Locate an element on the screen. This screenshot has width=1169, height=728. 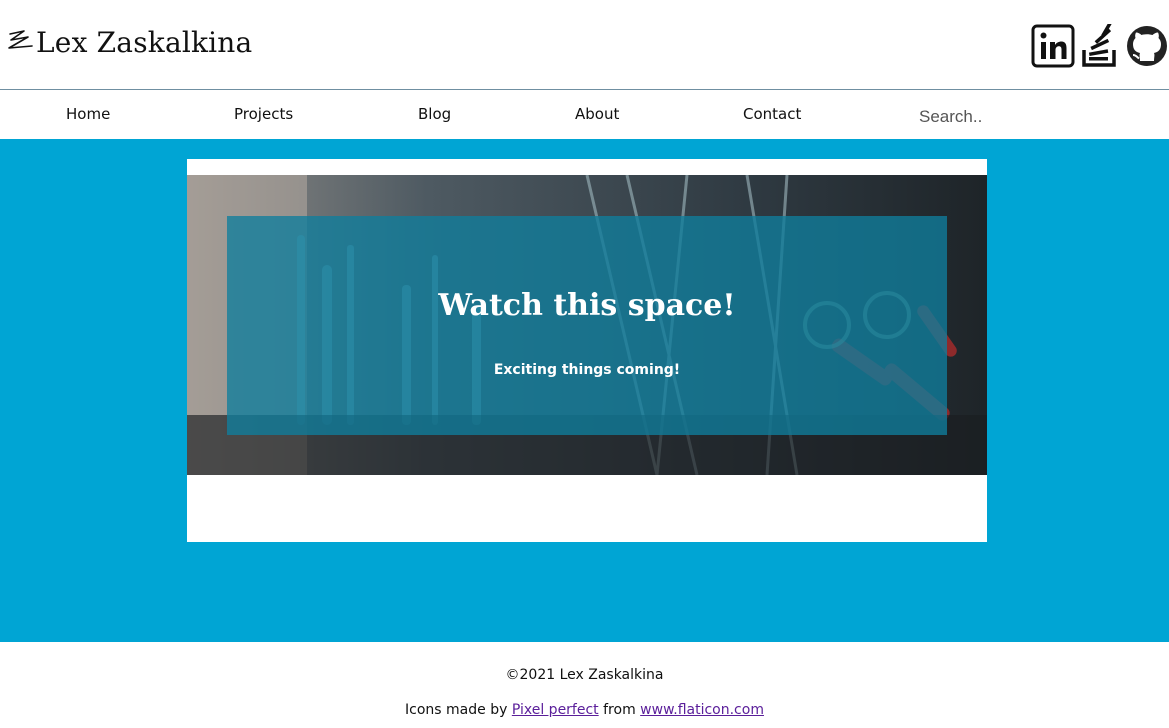
credits-from: from is located at coordinates (619, 710).